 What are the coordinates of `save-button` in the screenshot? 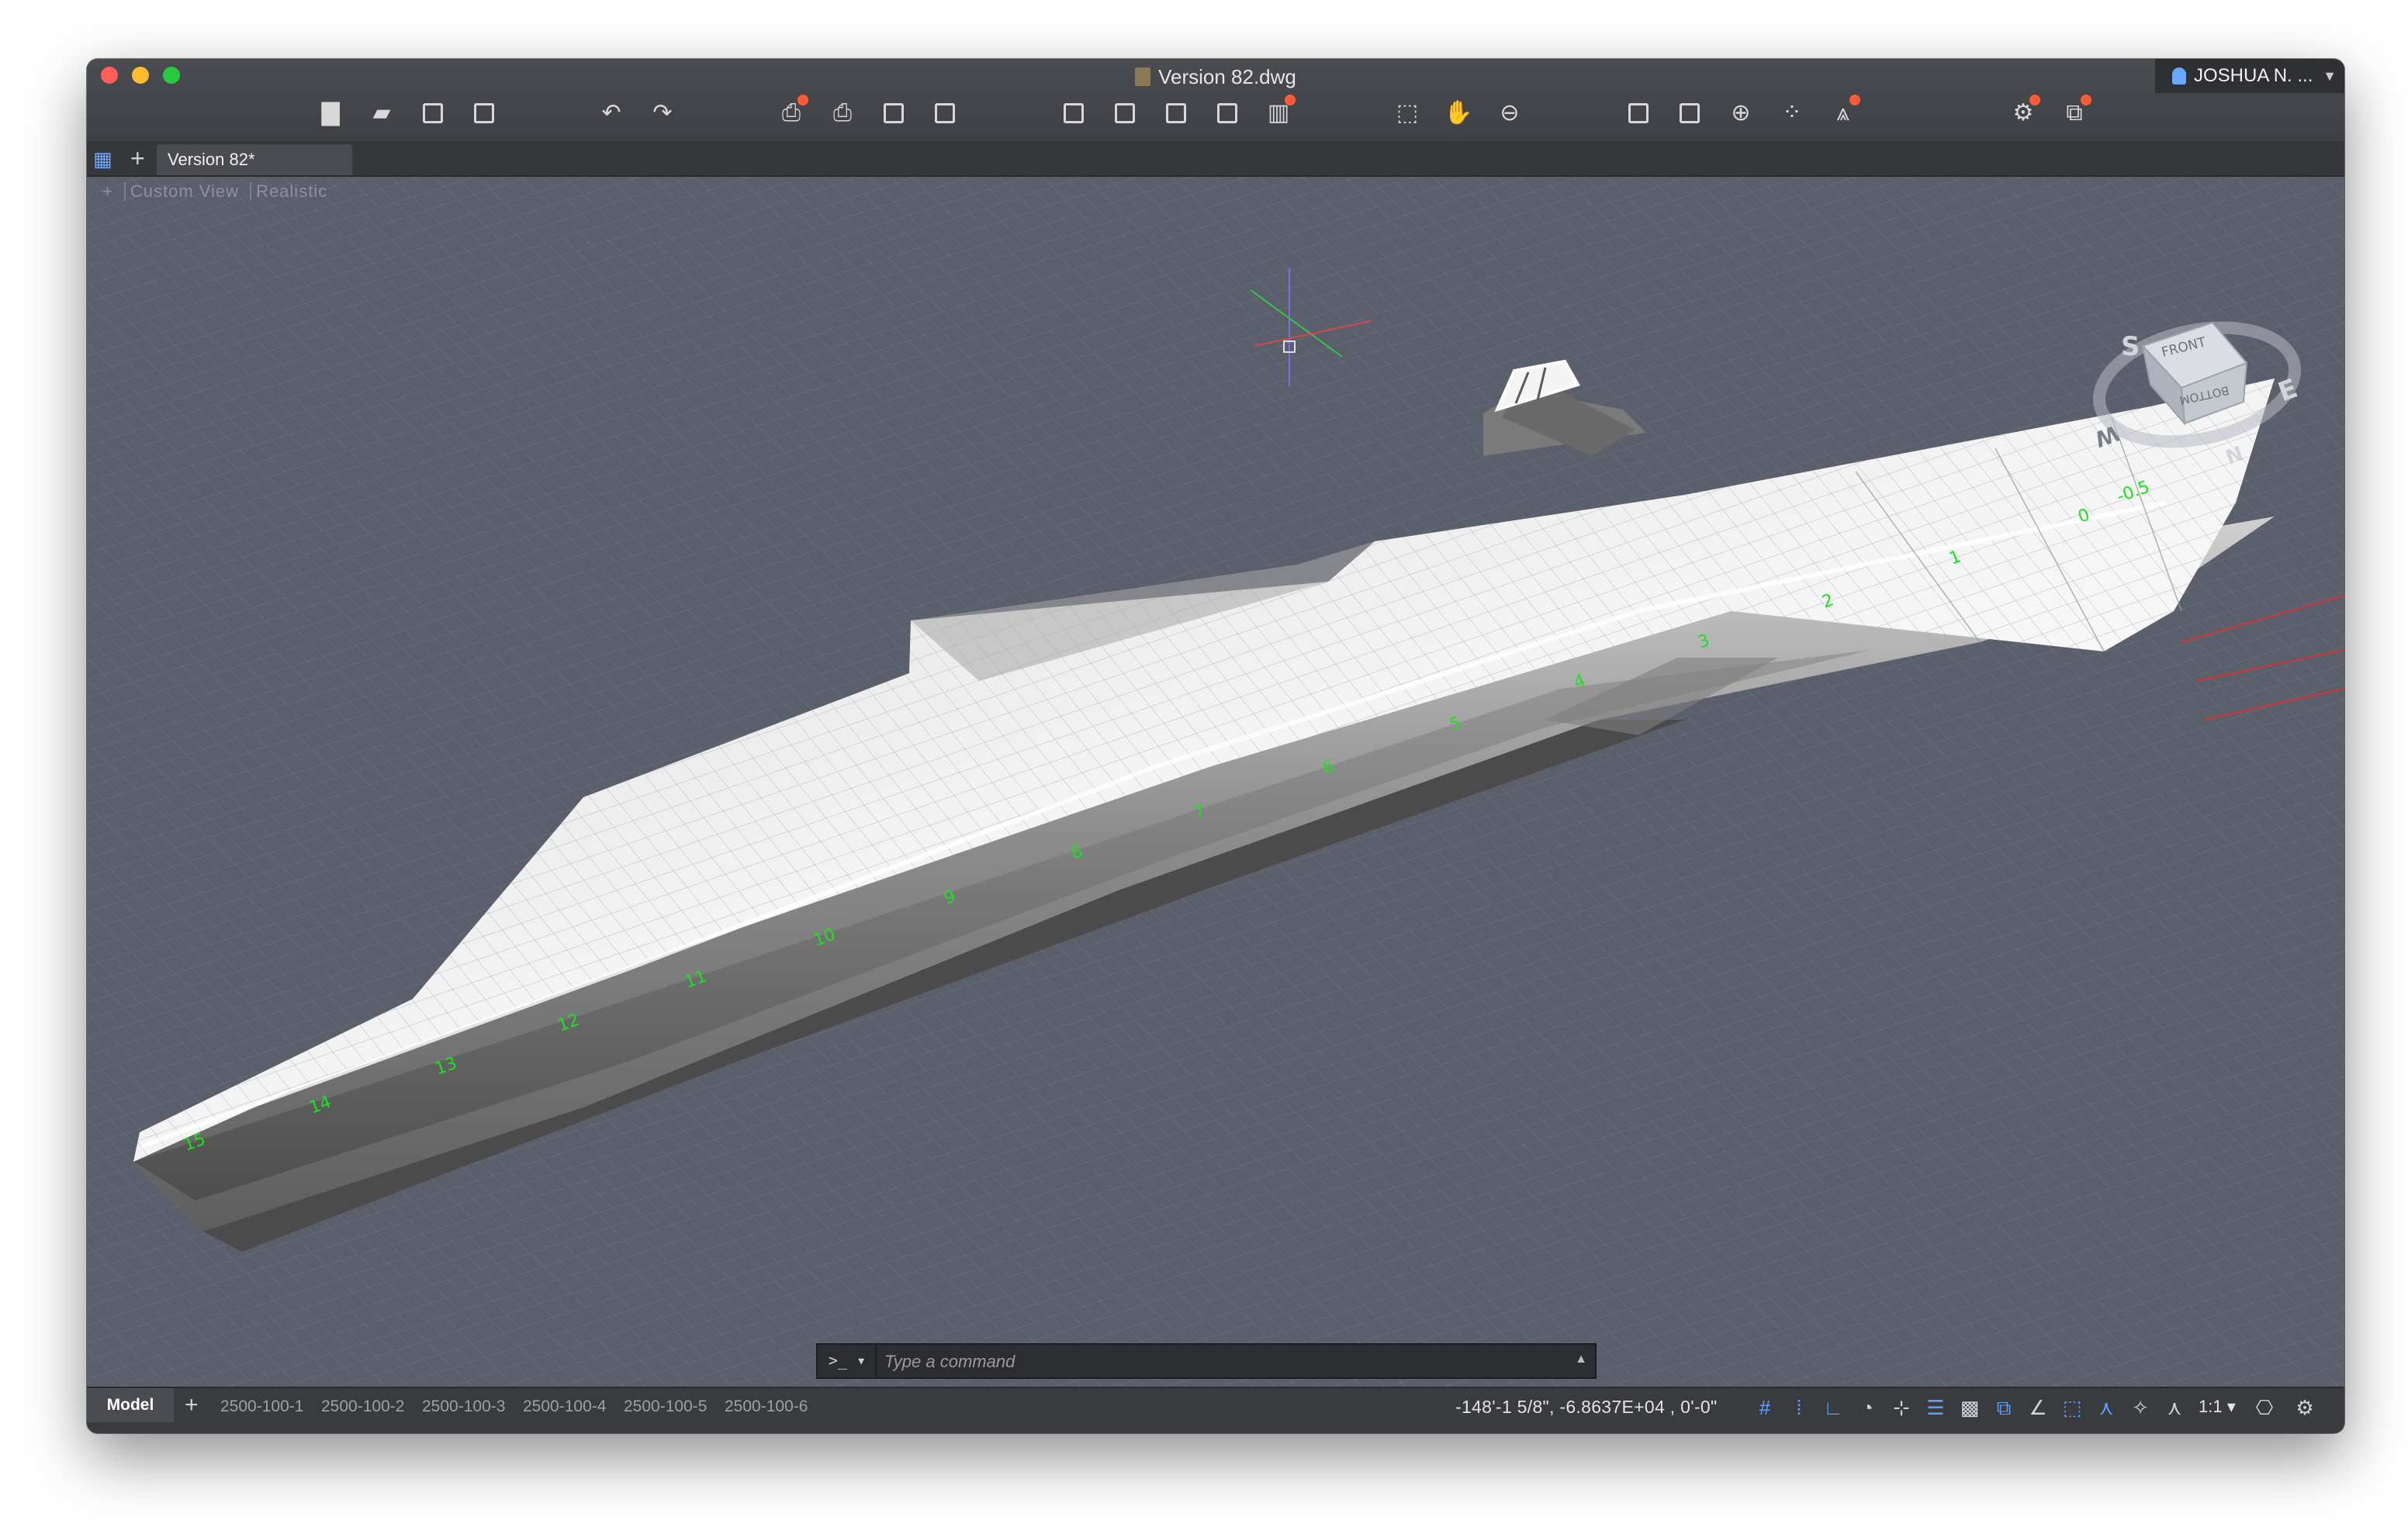 It's located at (432, 113).